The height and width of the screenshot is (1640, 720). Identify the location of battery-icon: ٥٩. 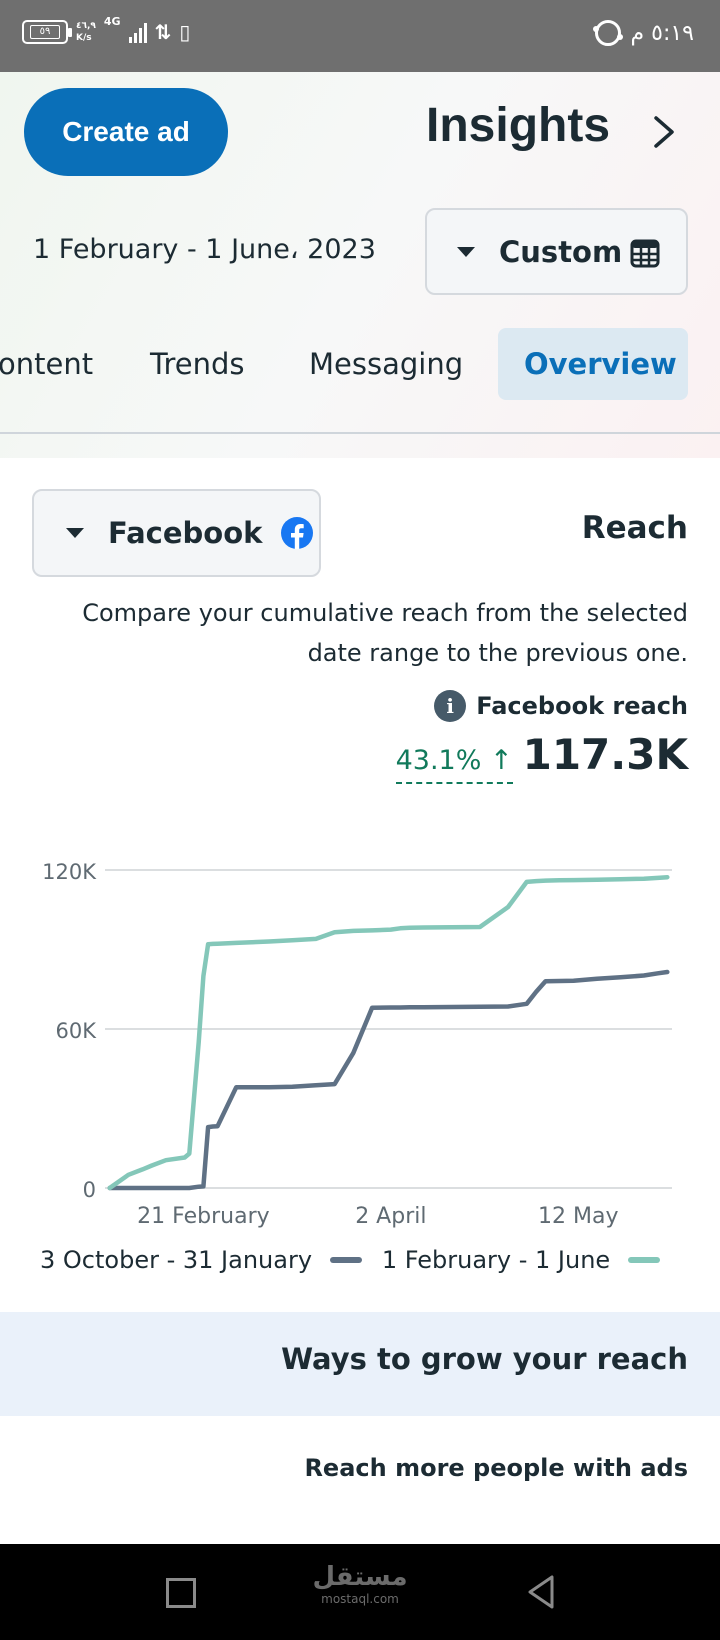
(47, 32).